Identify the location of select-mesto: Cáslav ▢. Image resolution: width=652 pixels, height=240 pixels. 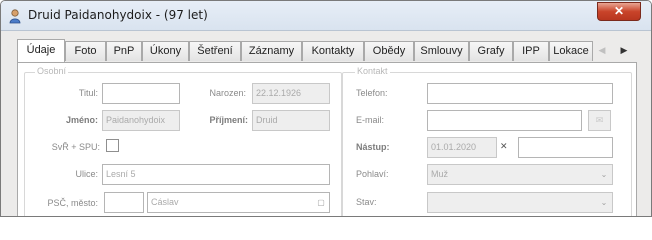
(238, 202).